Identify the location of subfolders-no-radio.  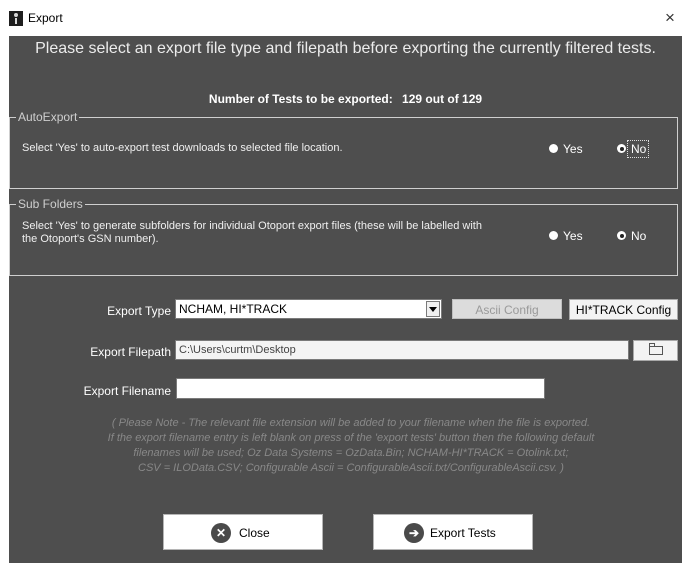
(621, 235).